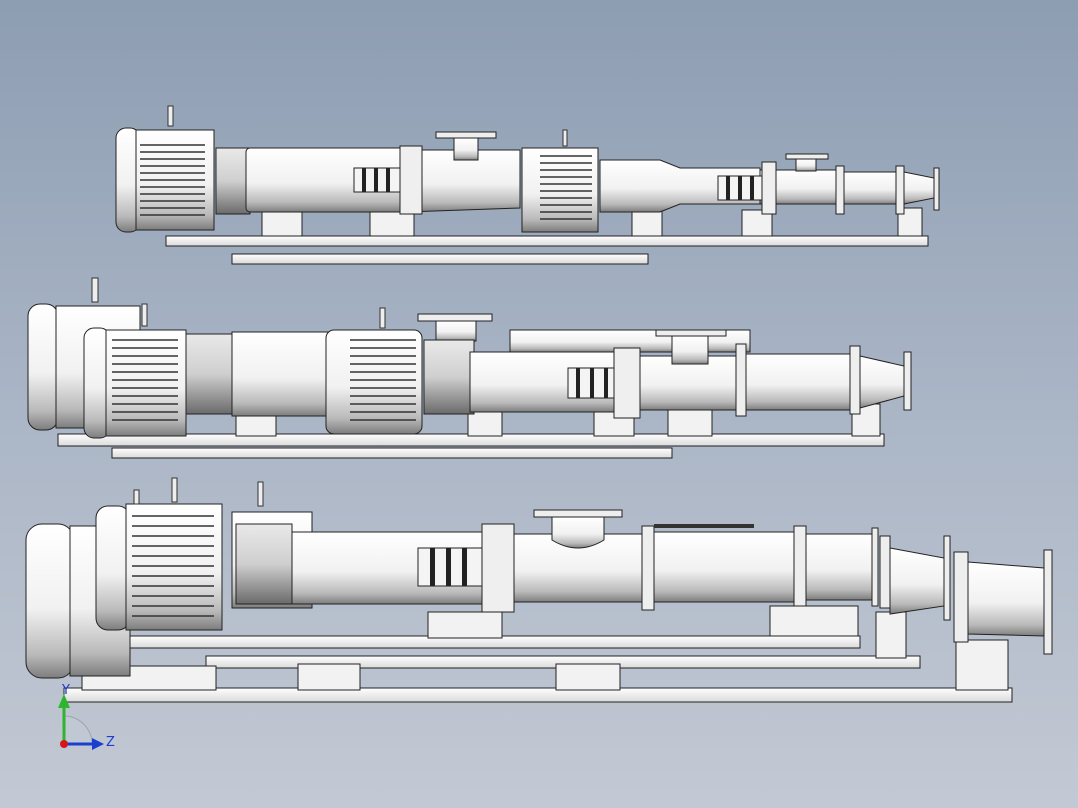 This screenshot has width=1078, height=808. I want to click on coordinate-triad: Y Z, so click(86, 717).